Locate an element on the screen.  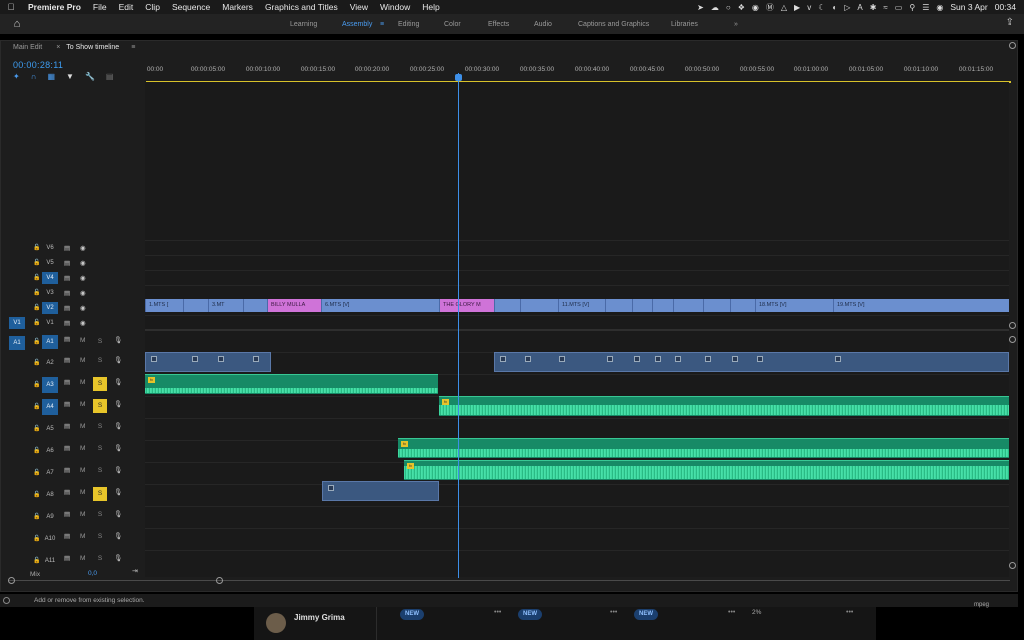
bluetooth-icon: ✱ is located at coordinates (873, 7).